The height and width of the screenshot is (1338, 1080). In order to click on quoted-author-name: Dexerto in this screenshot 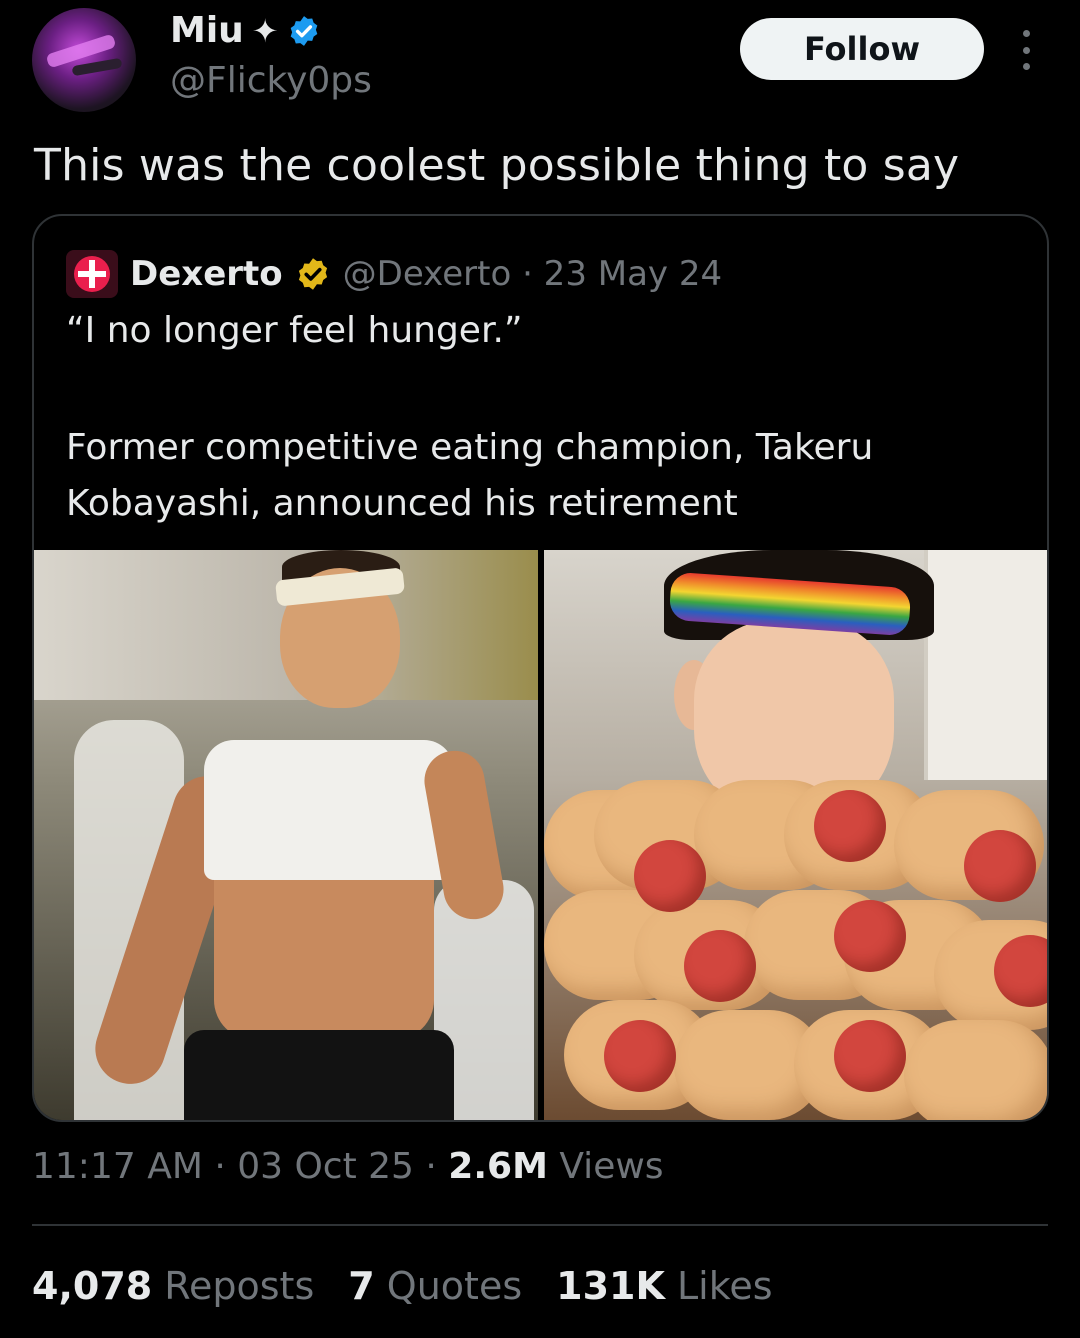, I will do `click(206, 274)`.